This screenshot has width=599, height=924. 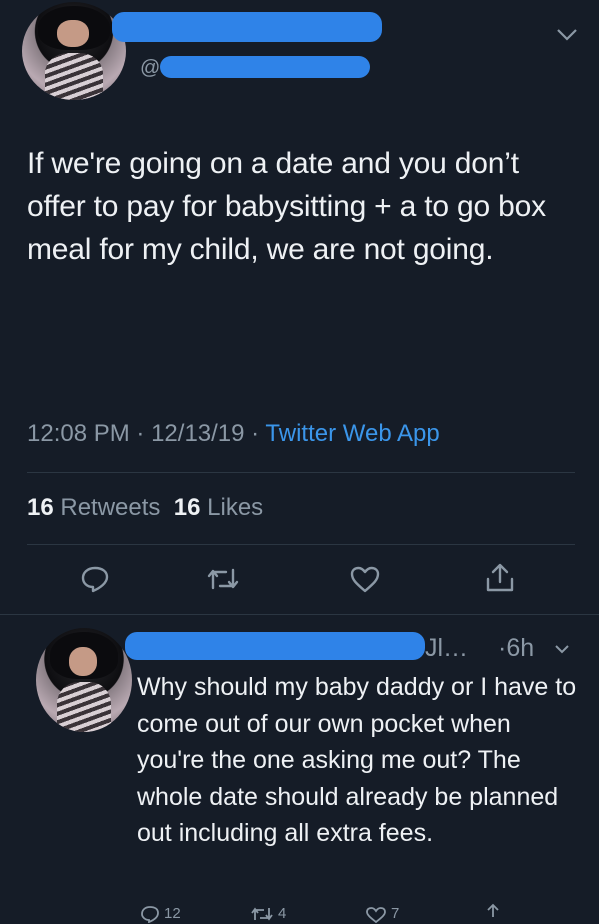 What do you see at coordinates (218, 507) in the screenshot?
I see `likes-stat: 16 Likes` at bounding box center [218, 507].